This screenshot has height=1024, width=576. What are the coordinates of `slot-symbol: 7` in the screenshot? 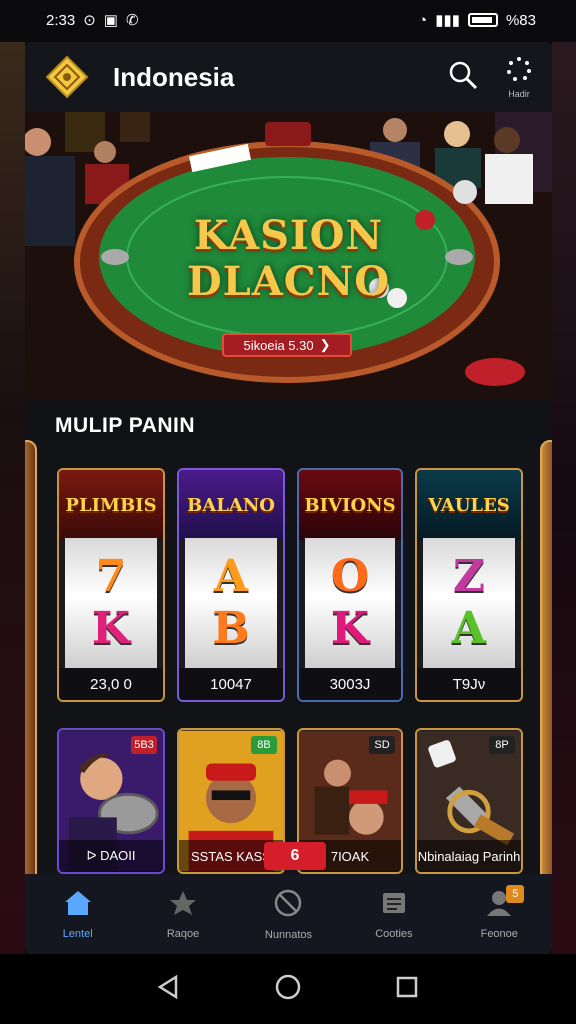 It's located at (111, 576).